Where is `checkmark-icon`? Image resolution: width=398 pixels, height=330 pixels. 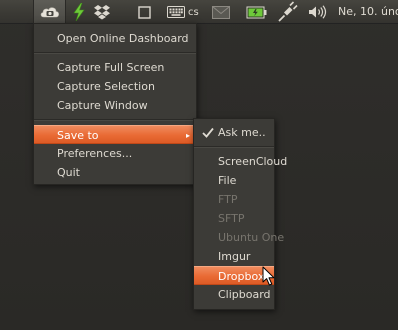 checkmark-icon is located at coordinates (208, 132).